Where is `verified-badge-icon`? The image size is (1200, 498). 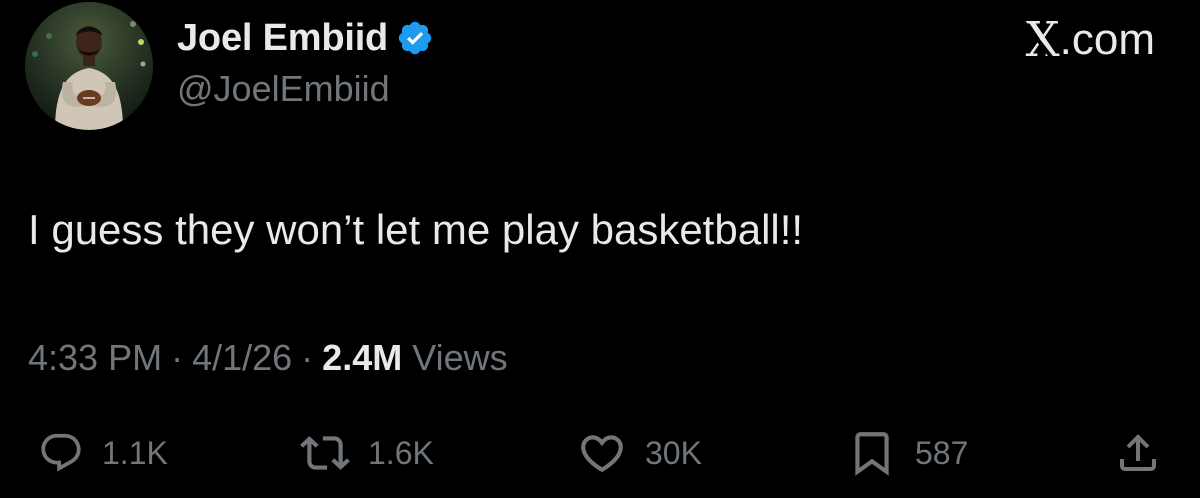
verified-badge-icon is located at coordinates (415, 38).